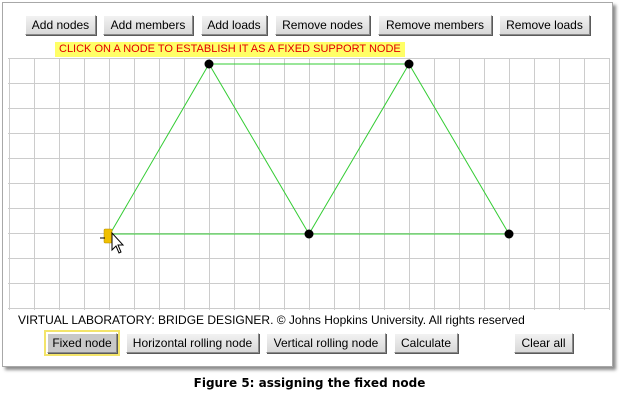 The height and width of the screenshot is (402, 619). I want to click on fixed-support-marker, so click(108, 236).